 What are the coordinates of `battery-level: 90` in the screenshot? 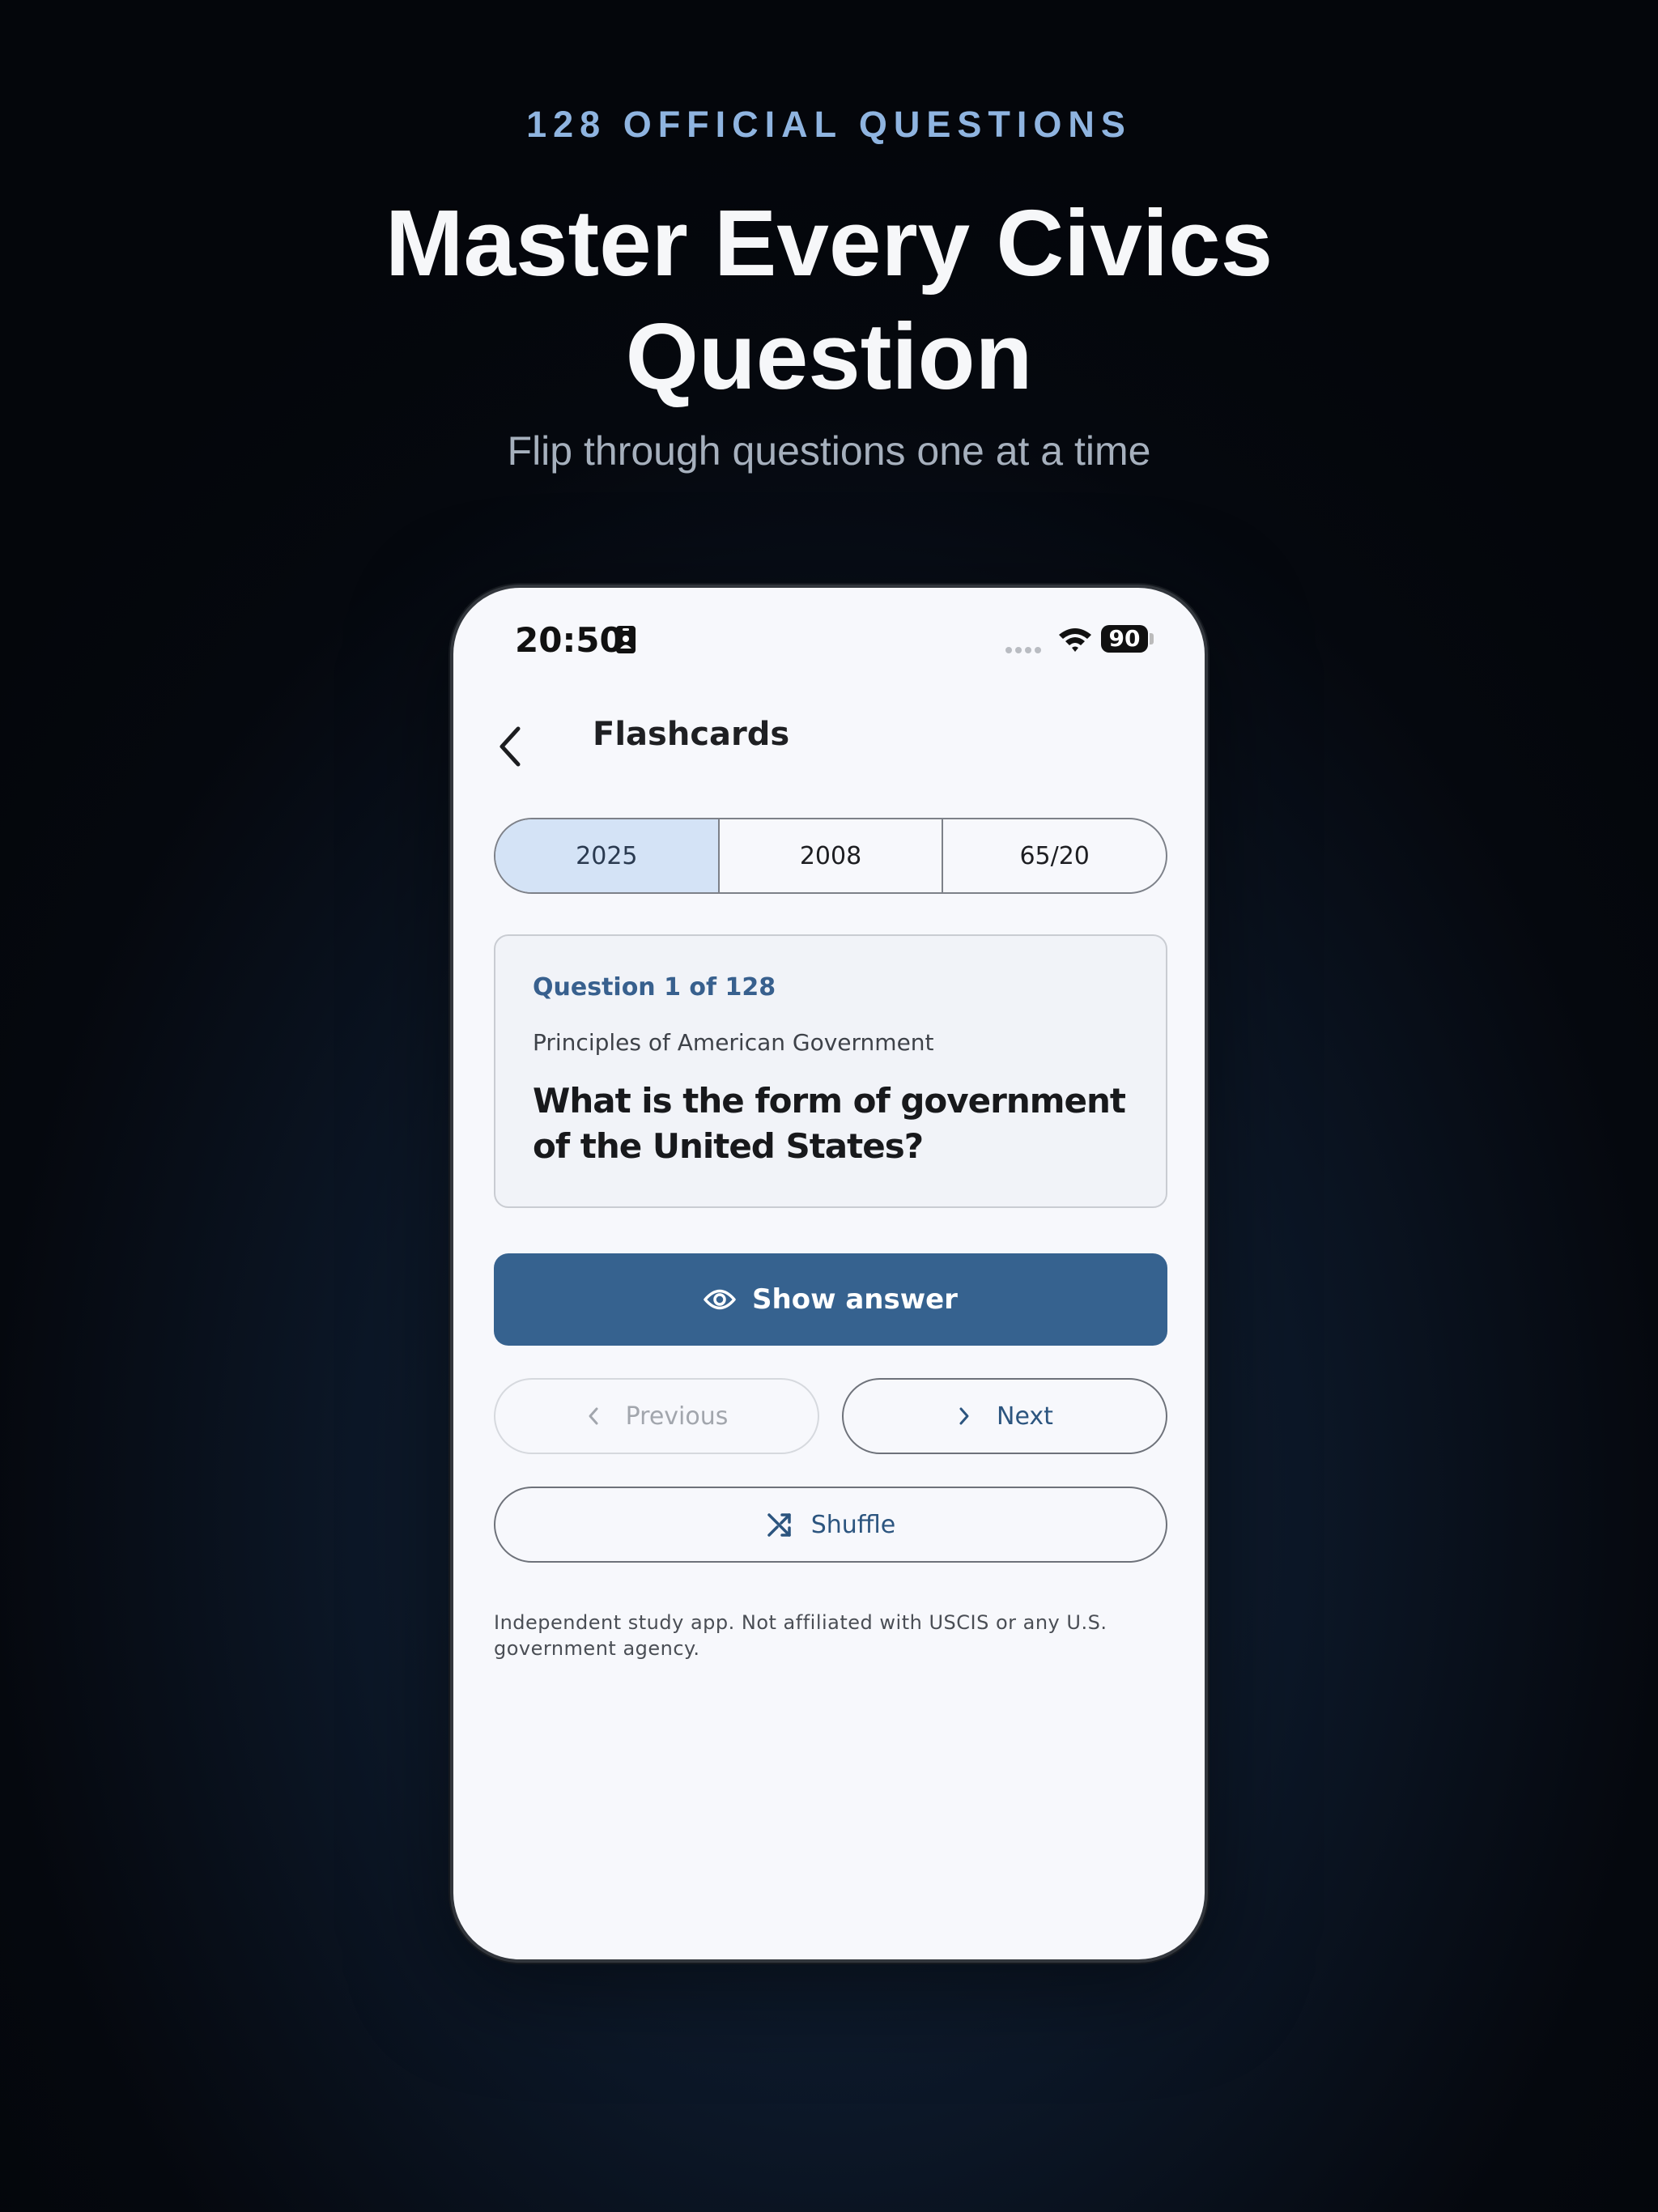 It's located at (1124, 639).